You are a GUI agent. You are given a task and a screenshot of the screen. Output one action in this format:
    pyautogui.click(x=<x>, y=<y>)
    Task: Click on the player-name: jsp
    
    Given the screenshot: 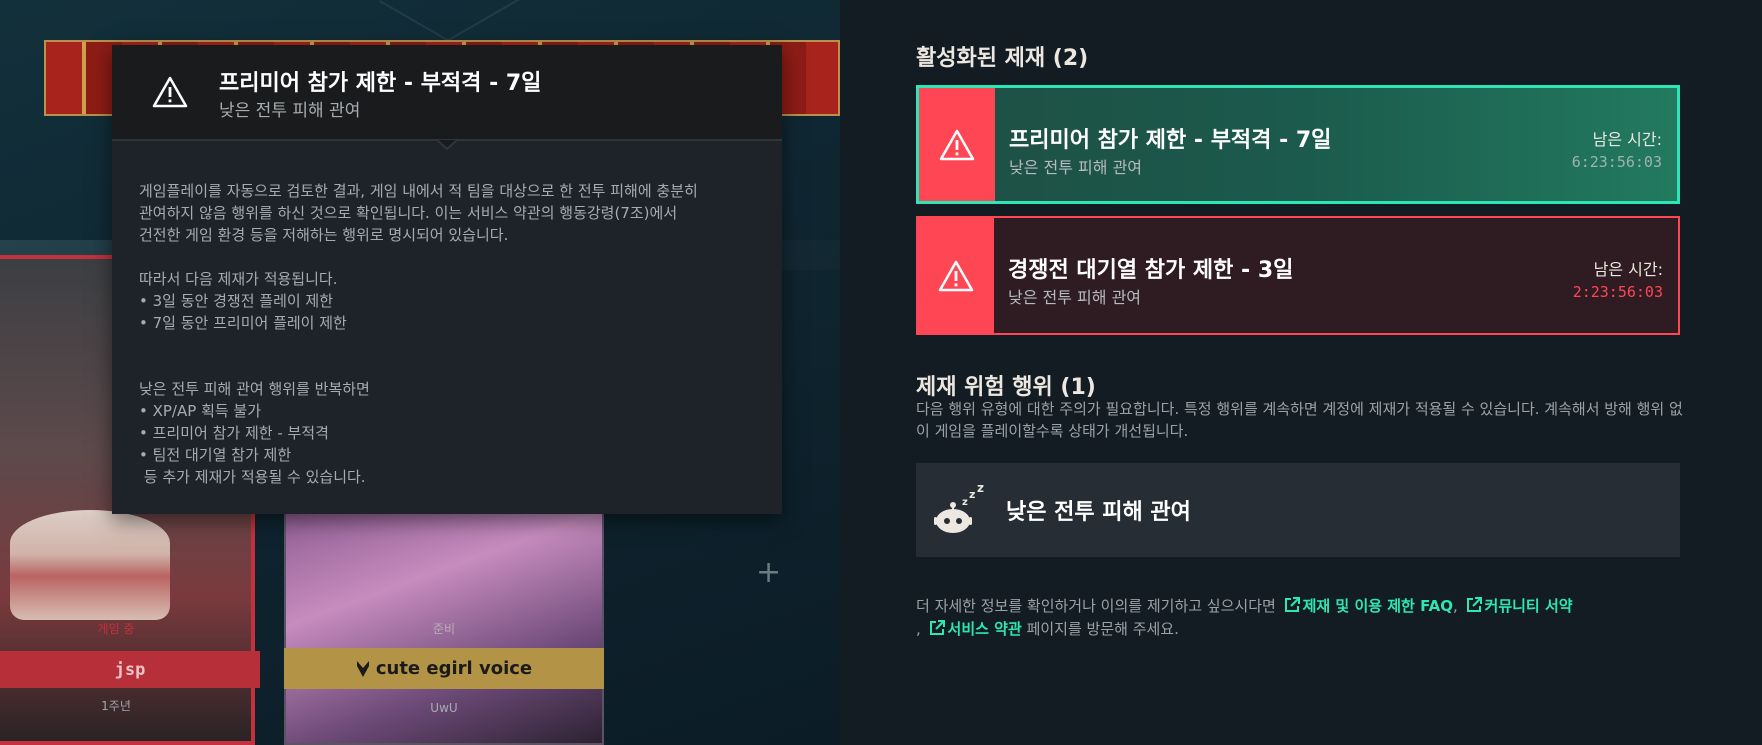 What is the action you would take?
    pyautogui.click(x=130, y=669)
    